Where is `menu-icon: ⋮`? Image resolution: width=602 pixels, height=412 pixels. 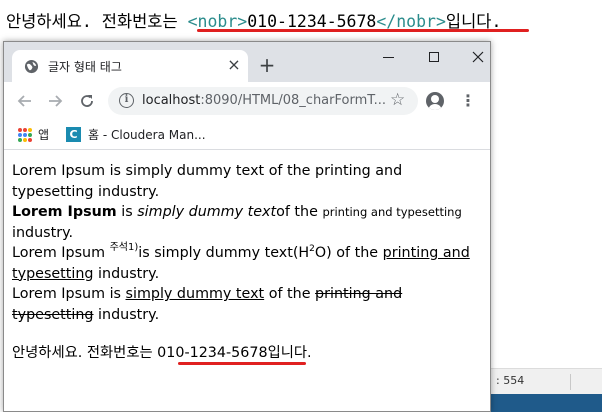 menu-icon: ⋮ is located at coordinates (468, 101).